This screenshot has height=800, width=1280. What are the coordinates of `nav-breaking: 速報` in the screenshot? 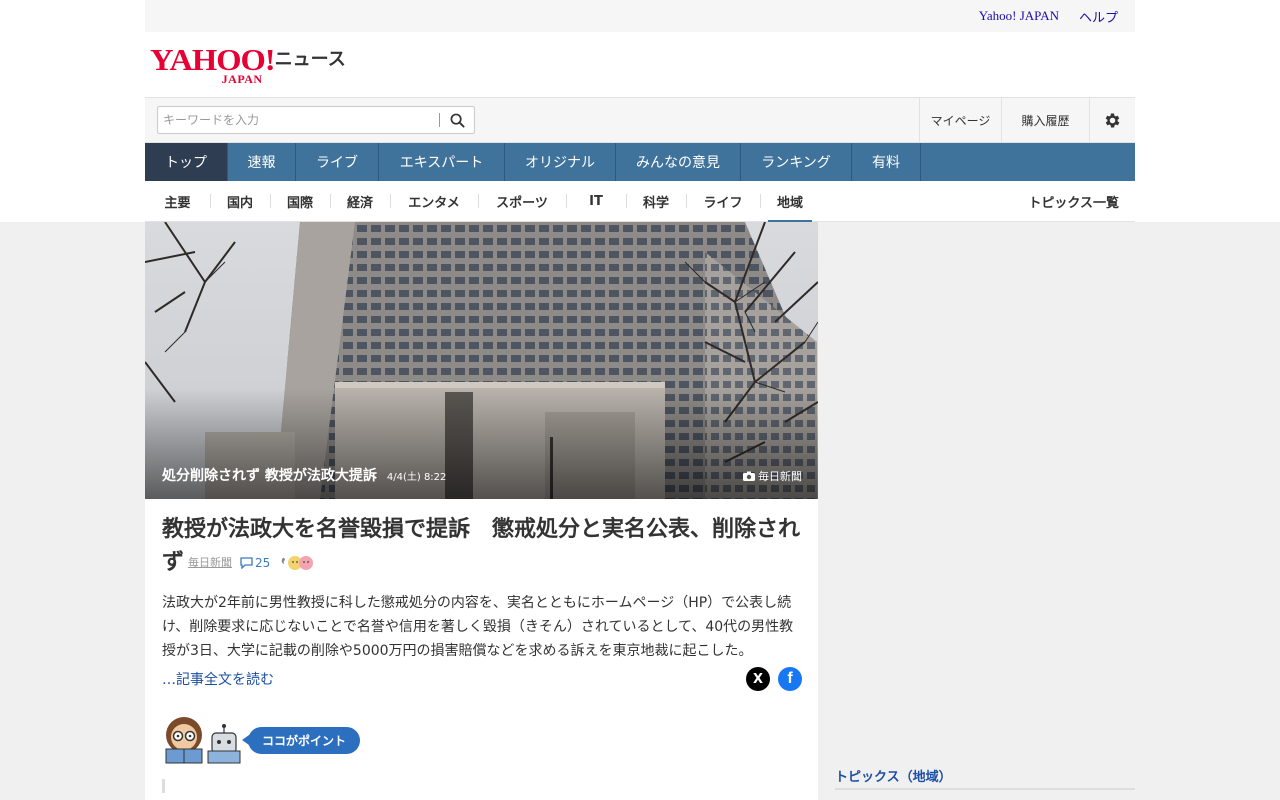 It's located at (262, 162).